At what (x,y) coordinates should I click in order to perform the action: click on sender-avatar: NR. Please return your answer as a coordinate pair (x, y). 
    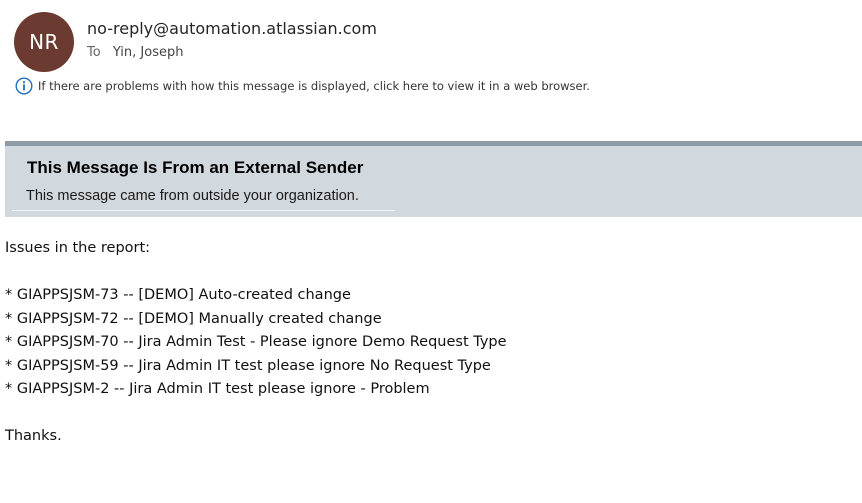
    Looking at the image, I should click on (44, 42).